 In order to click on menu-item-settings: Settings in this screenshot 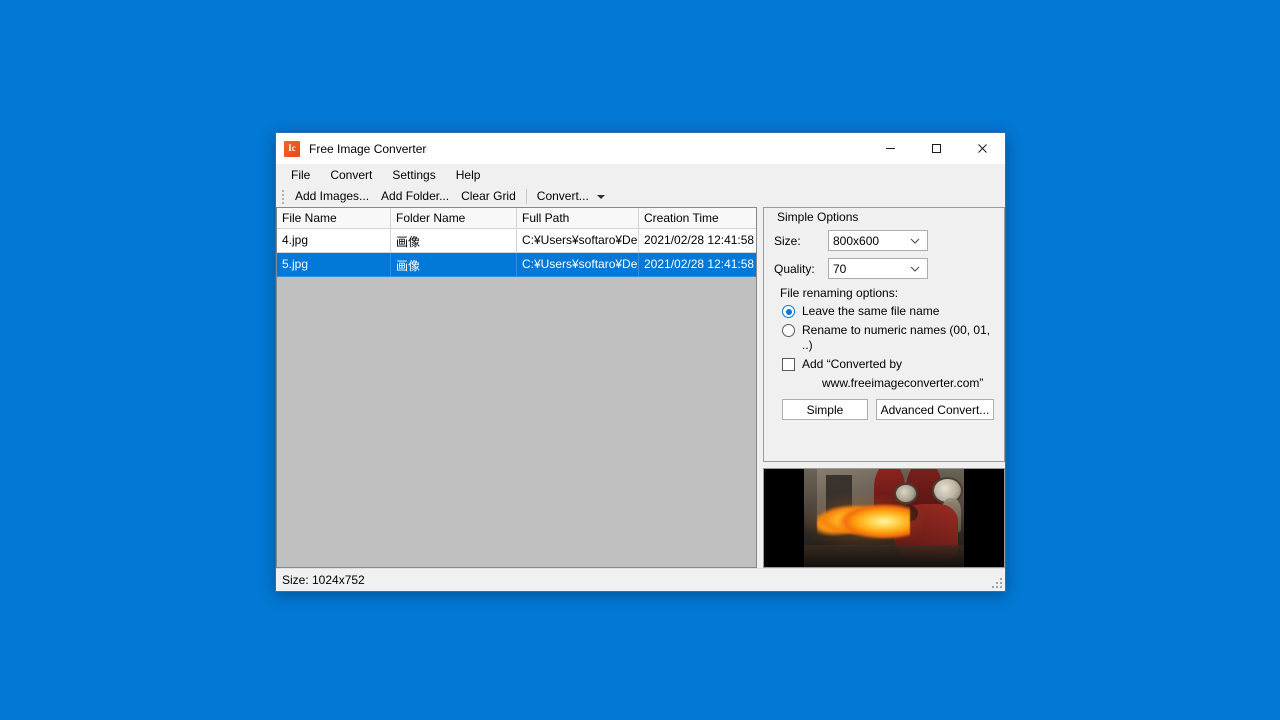, I will do `click(413, 175)`.